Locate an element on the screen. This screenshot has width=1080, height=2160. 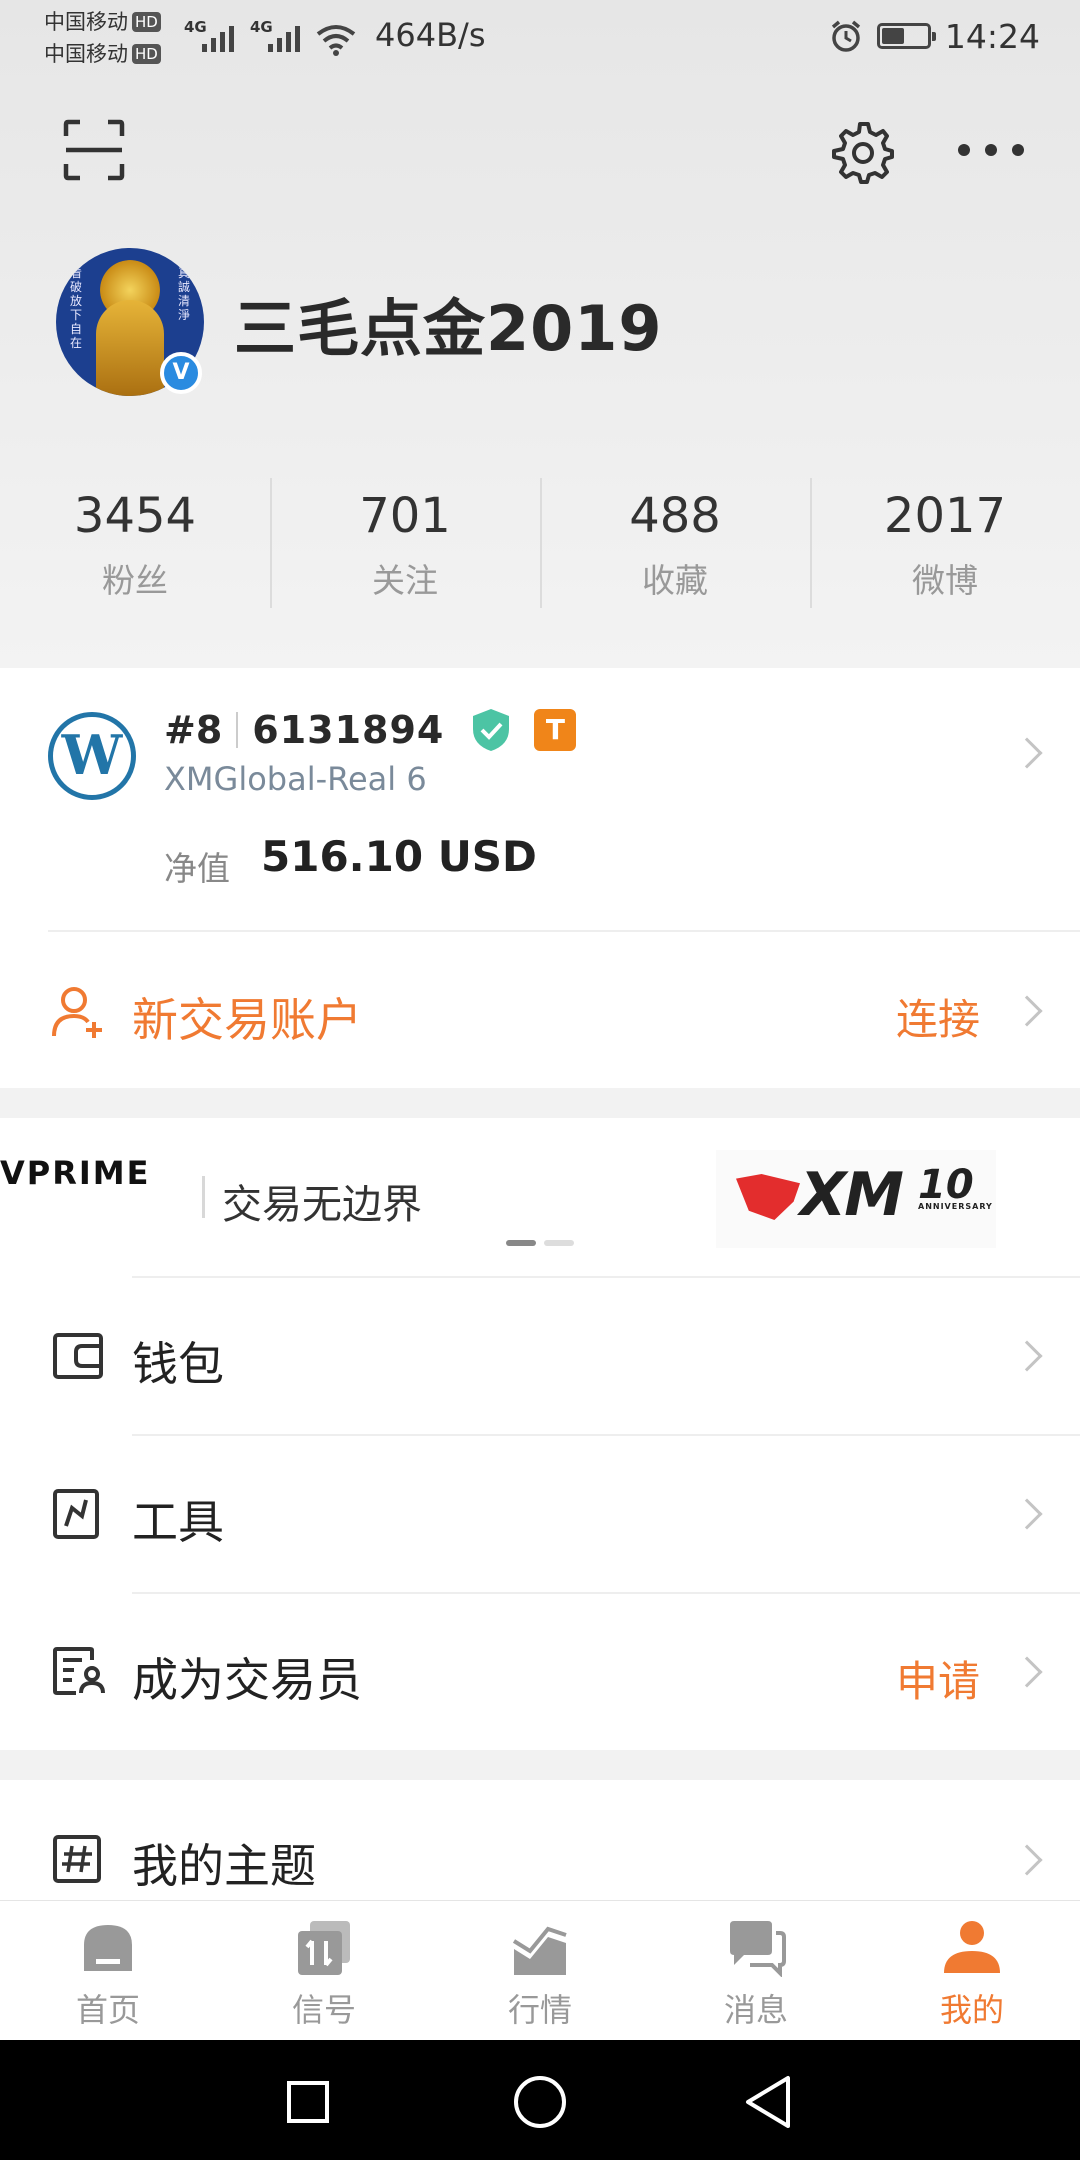
equity-label: 净值 is located at coordinates (197, 868).